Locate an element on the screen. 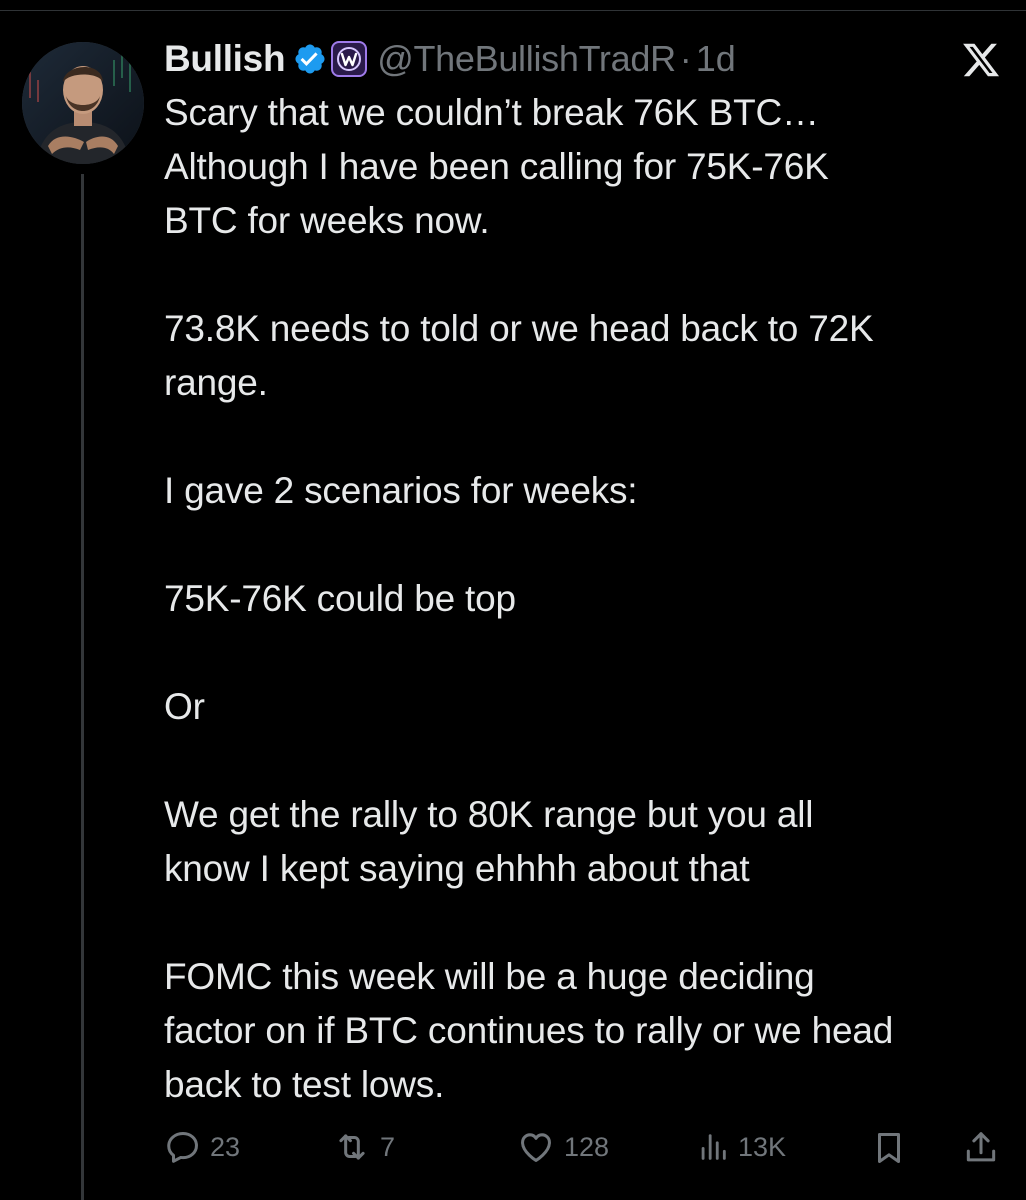 Image resolution: width=1026 pixels, height=1200 pixels. tweet-header: Bullish @TheBullishTradR · 1d is located at coordinates (450, 59).